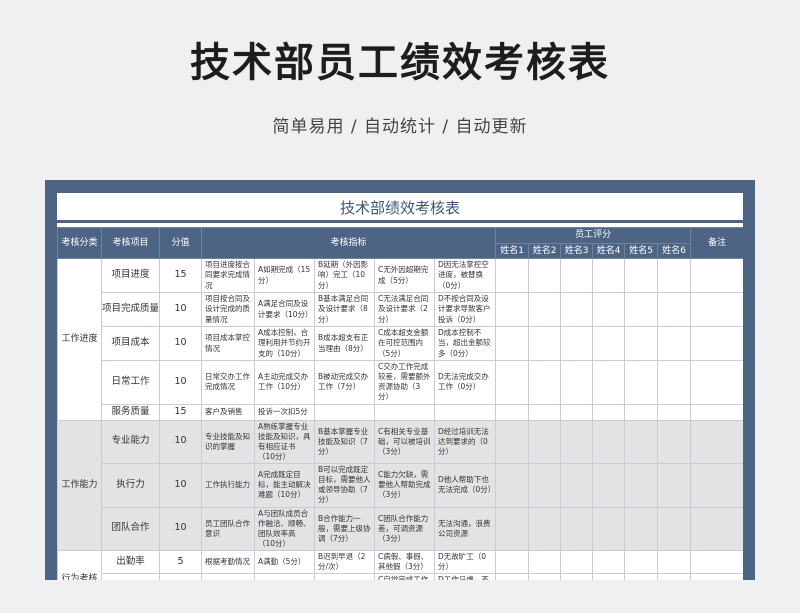 Image resolution: width=800 pixels, height=613 pixels. What do you see at coordinates (130, 562) in the screenshot?
I see `item-cell: 出勤率` at bounding box center [130, 562].